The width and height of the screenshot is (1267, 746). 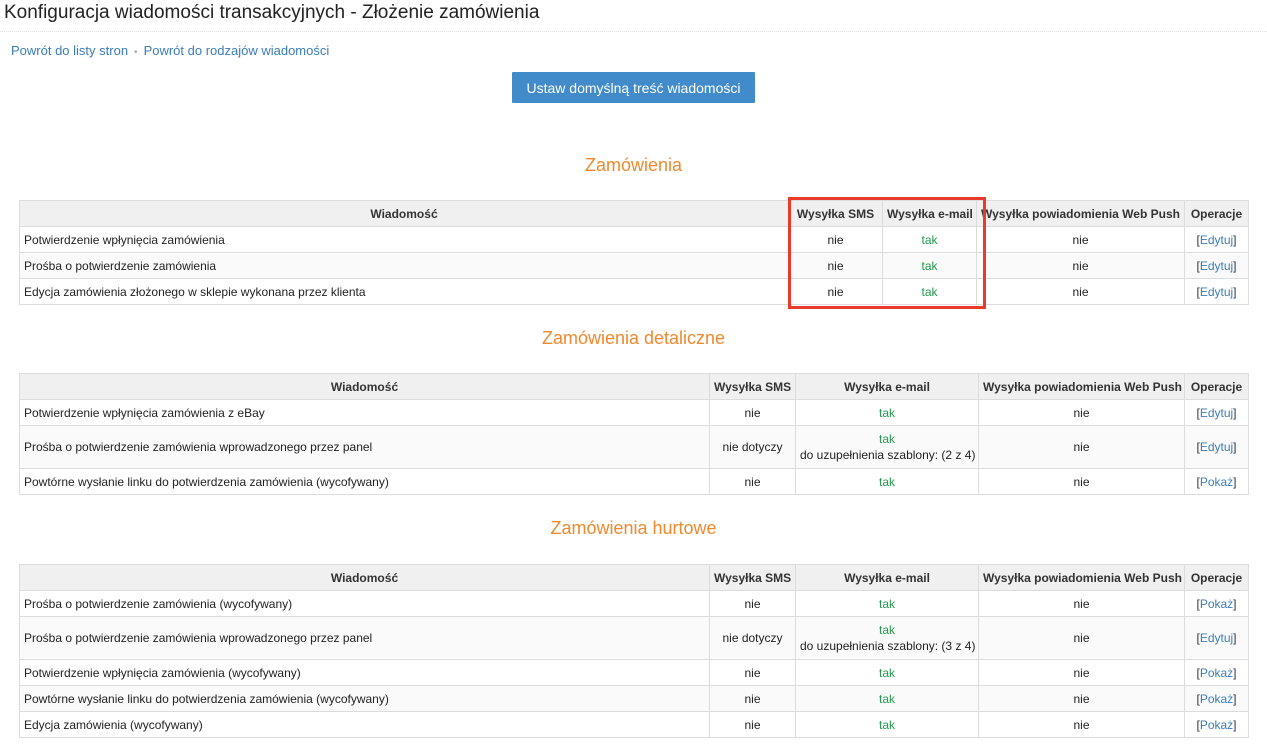 I want to click on set-default-content-button: Ustaw domyślną treść wiadomości, so click(x=633, y=87).